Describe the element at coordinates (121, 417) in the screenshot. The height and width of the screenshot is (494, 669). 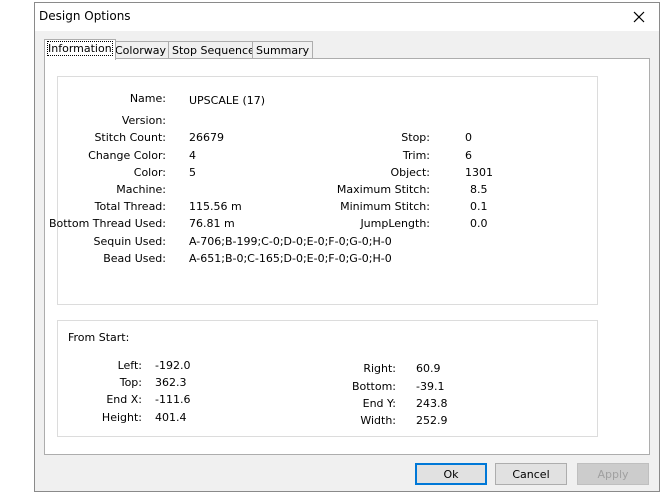
I see `height-label: Height:` at that location.